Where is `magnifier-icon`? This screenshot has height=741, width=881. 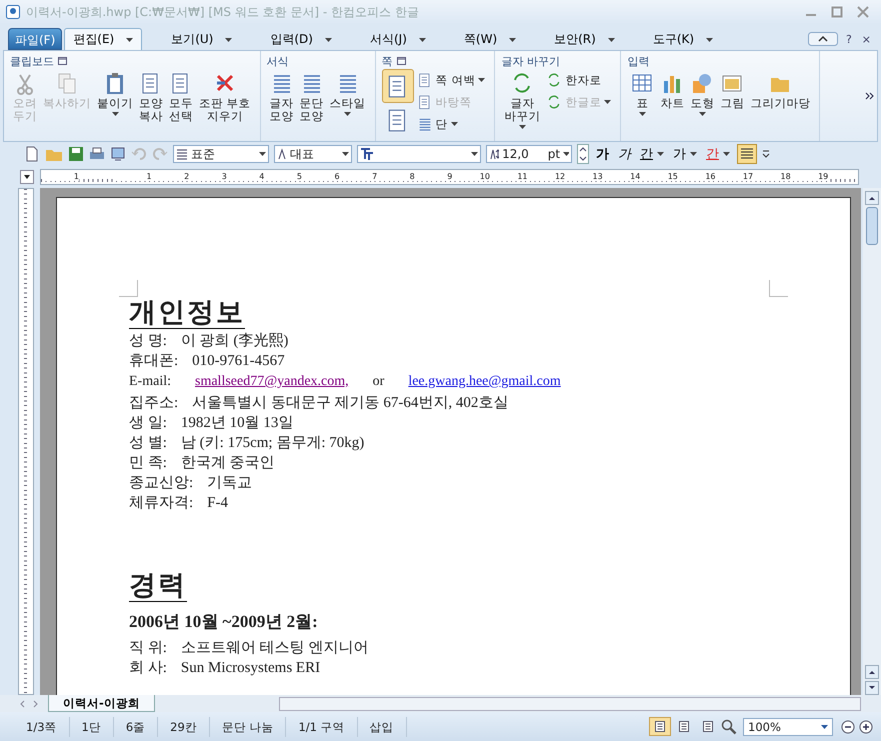
magnifier-icon is located at coordinates (729, 726).